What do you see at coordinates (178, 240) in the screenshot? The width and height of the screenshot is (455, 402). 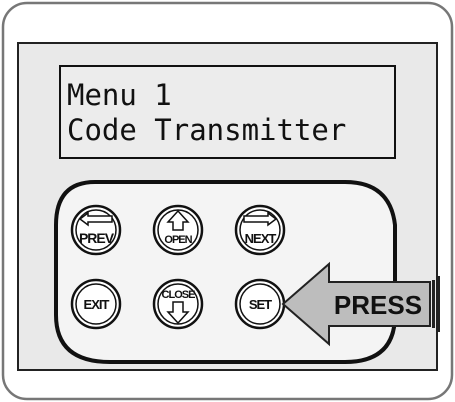 I see `open-label: OPEN` at bounding box center [178, 240].